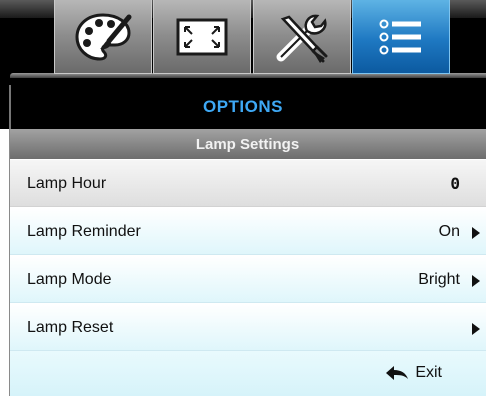 This screenshot has width=486, height=396. What do you see at coordinates (439, 279) in the screenshot?
I see `lamp-mode-value: Bright` at bounding box center [439, 279].